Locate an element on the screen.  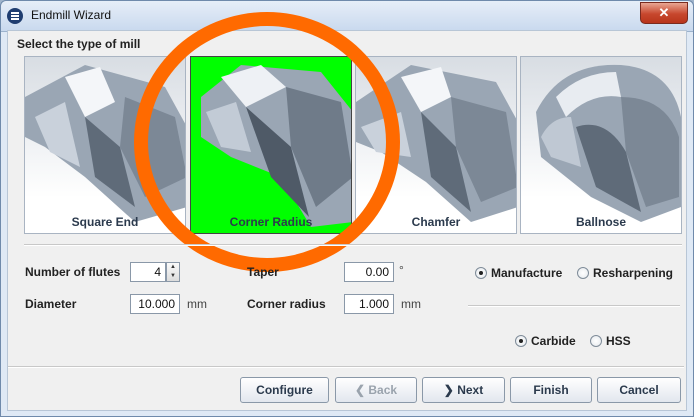
cancel-button: Cancel is located at coordinates (639, 390).